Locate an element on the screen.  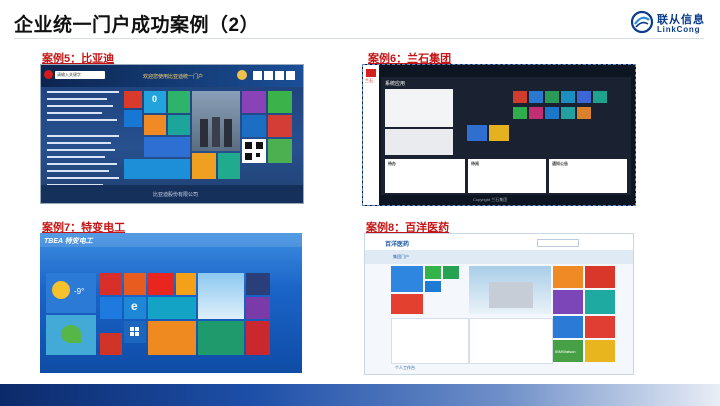
tbea-tile-red2 is located at coordinates (258, 338).